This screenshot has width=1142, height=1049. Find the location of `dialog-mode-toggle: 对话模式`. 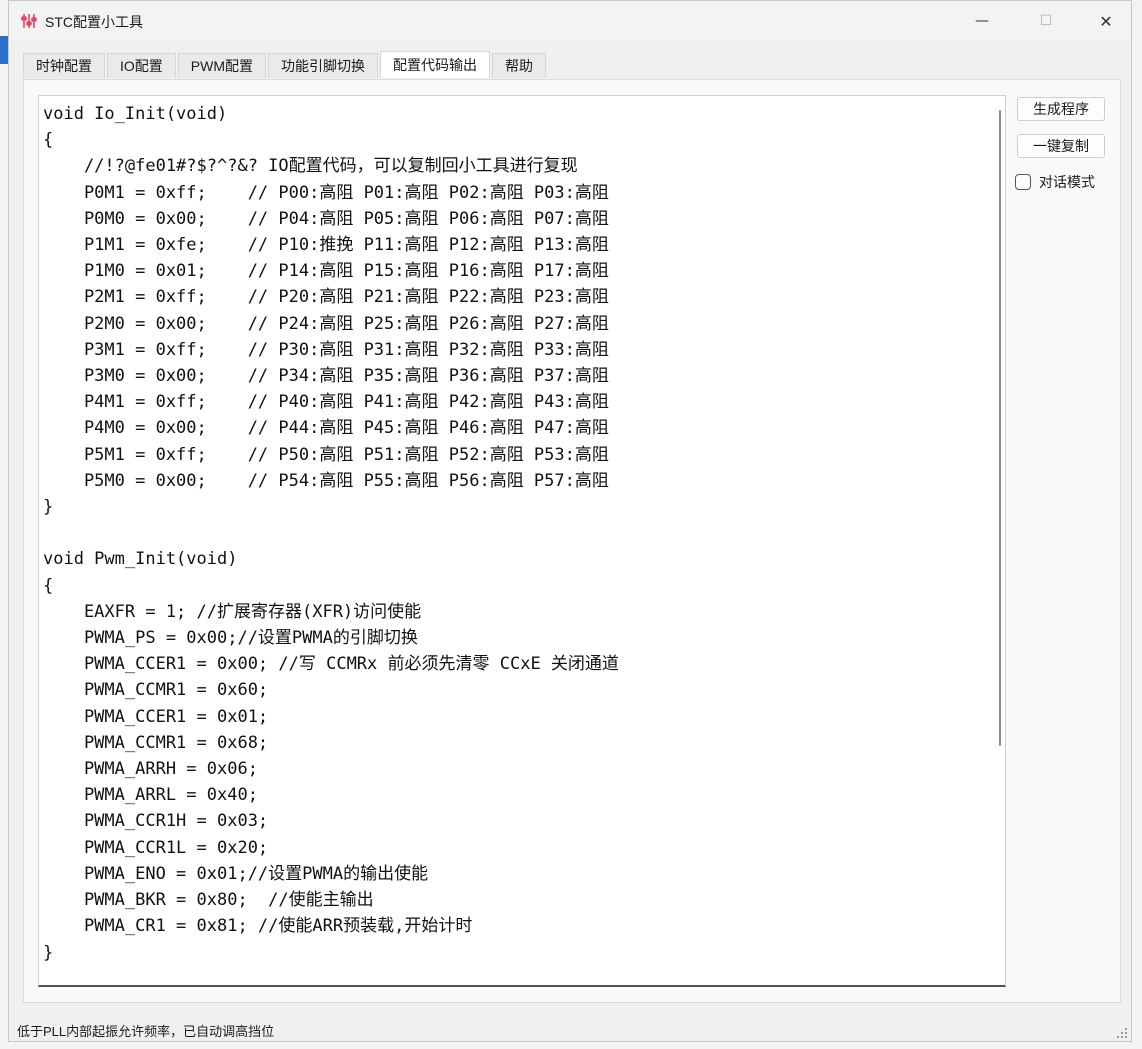

dialog-mode-toggle: 对话模式 is located at coordinates (1055, 182).